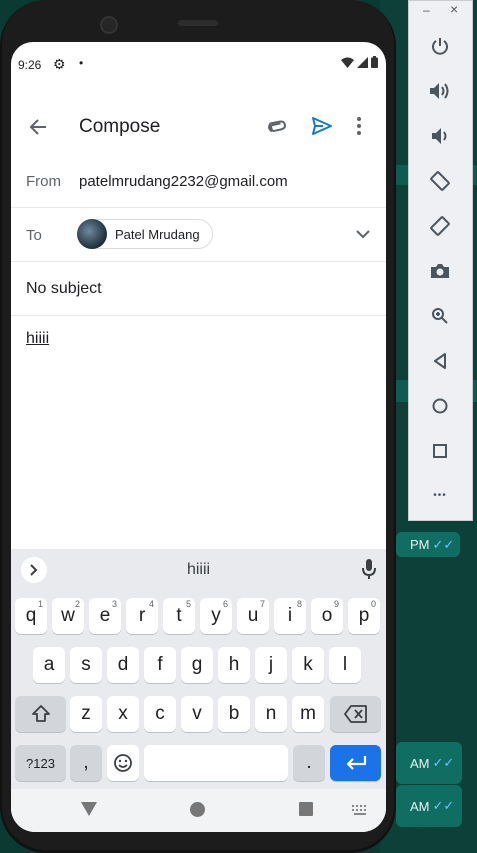 This screenshot has height=853, width=477. Describe the element at coordinates (347, 62) in the screenshot. I see `wifi-icon` at that location.